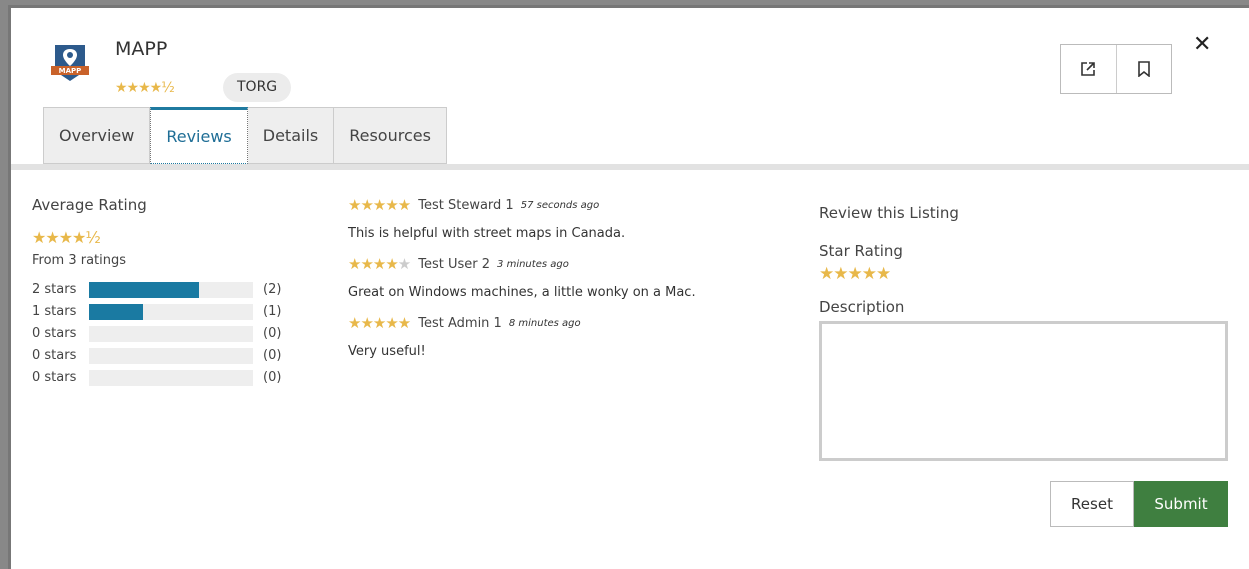 The width and height of the screenshot is (1249, 569). What do you see at coordinates (862, 307) in the screenshot?
I see `description-label: Description` at bounding box center [862, 307].